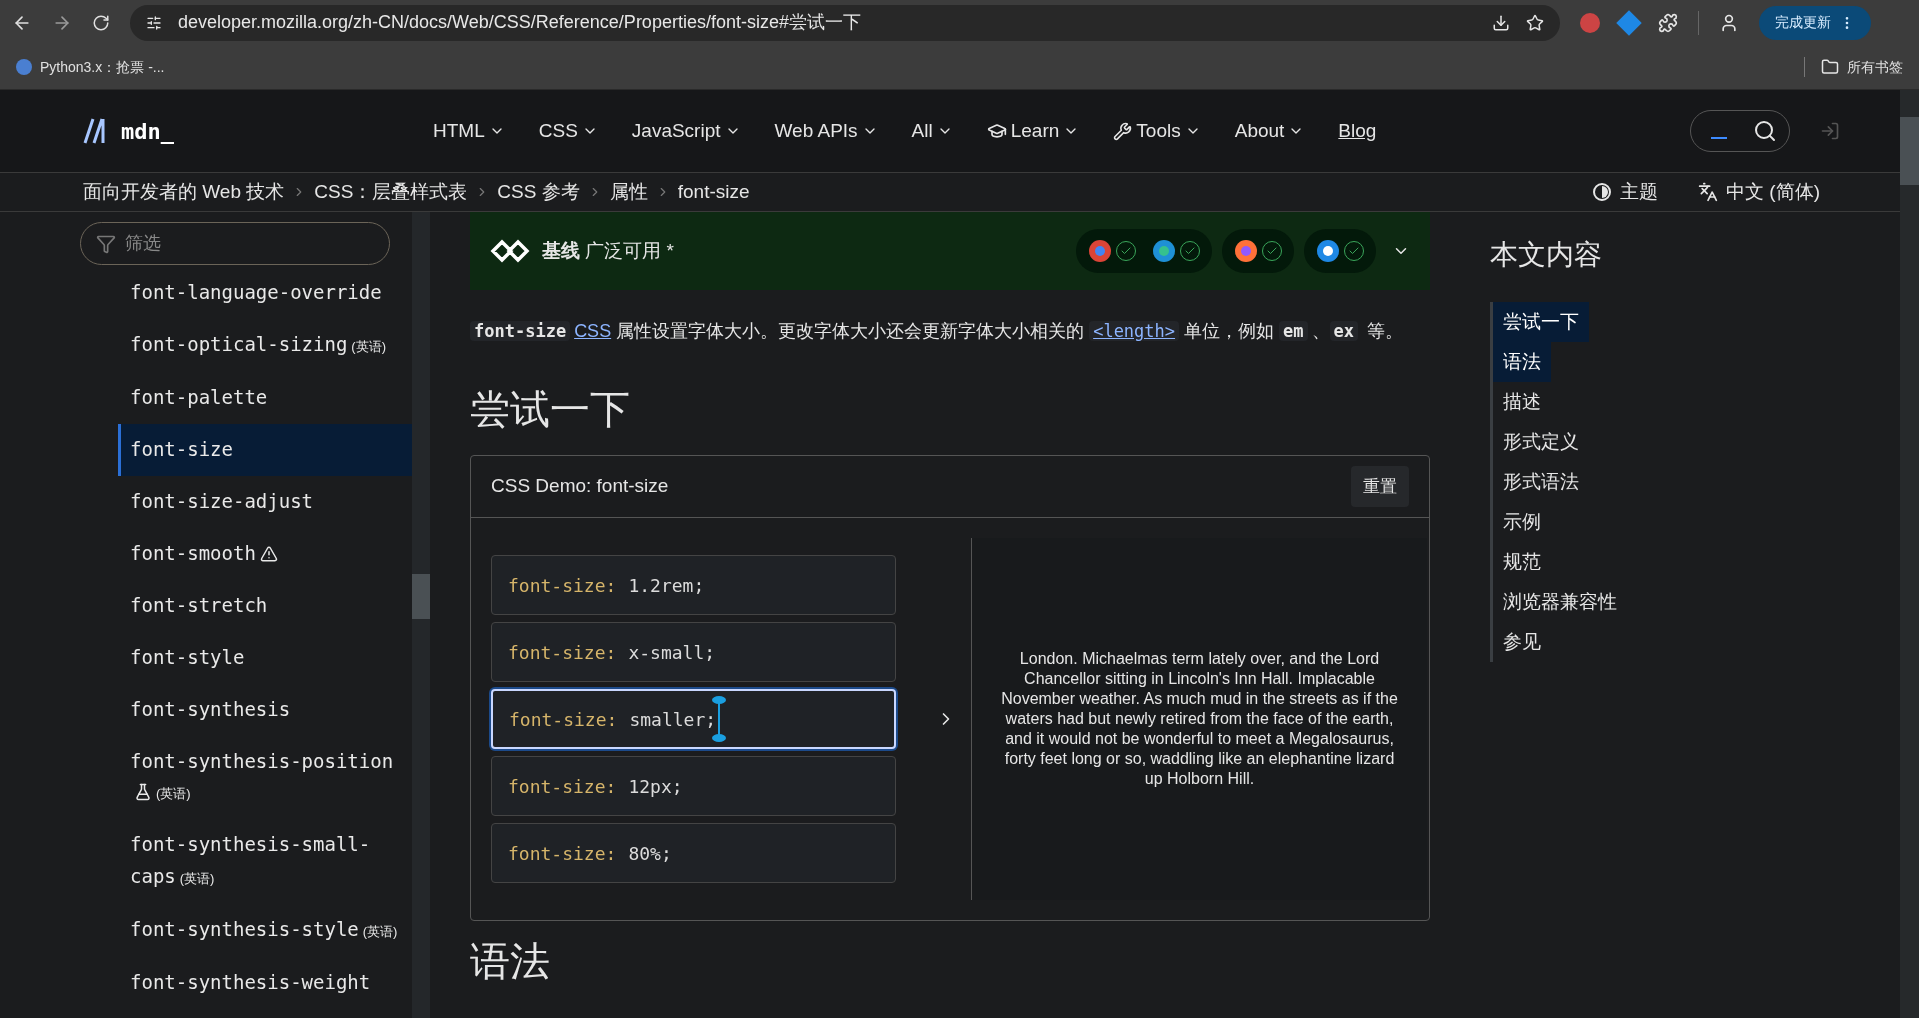 This screenshot has width=1919, height=1018. Describe the element at coordinates (235, 243) in the screenshot. I see `filter-field: 筛选` at that location.